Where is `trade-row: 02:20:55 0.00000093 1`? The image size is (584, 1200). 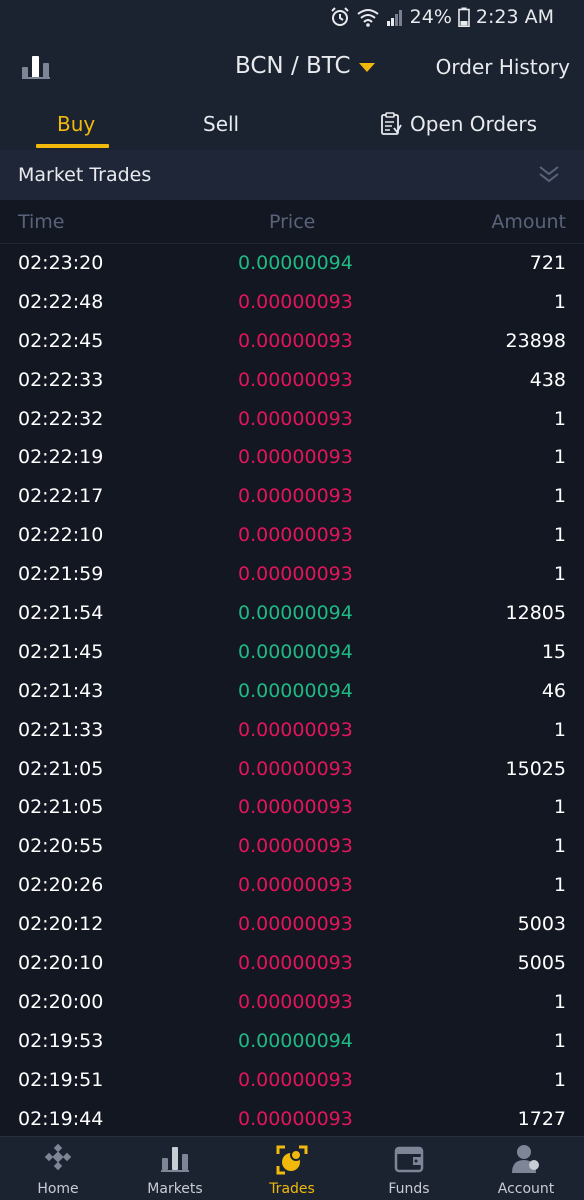
trade-row: 02:20:55 0.00000093 1 is located at coordinates (292, 847).